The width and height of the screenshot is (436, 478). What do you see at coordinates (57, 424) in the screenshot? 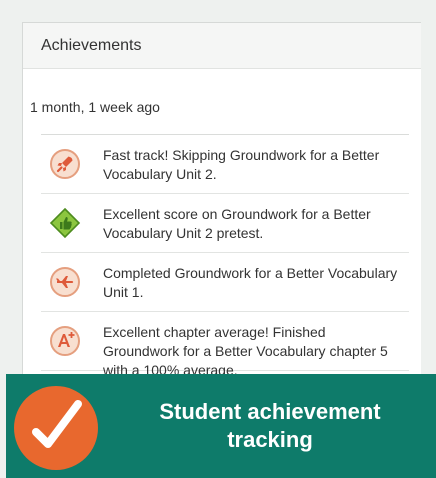
I see `checkmark-icon` at bounding box center [57, 424].